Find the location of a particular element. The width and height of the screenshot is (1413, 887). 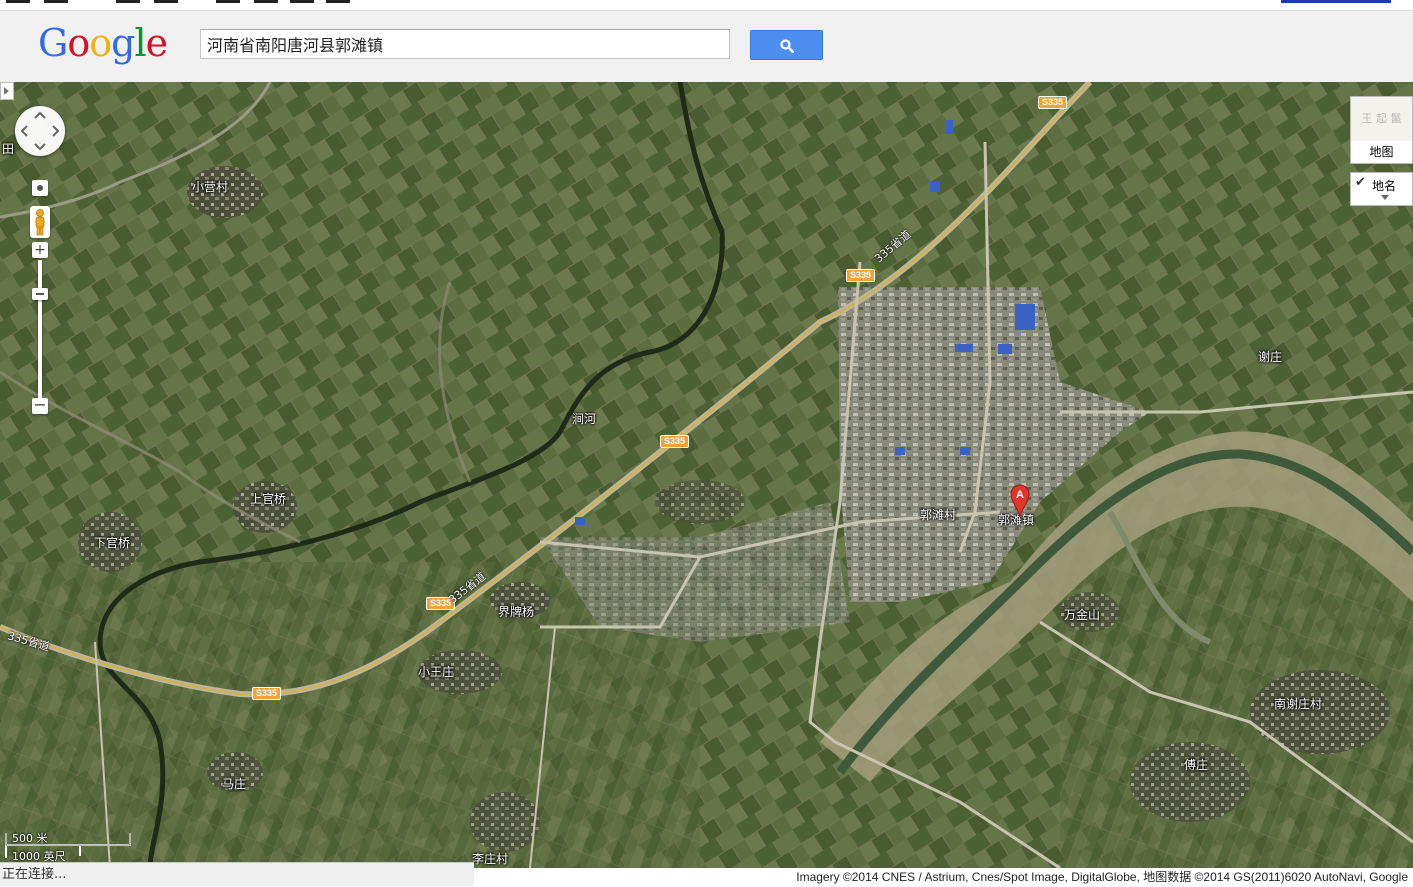

zoom-in-button: + is located at coordinates (40, 250).